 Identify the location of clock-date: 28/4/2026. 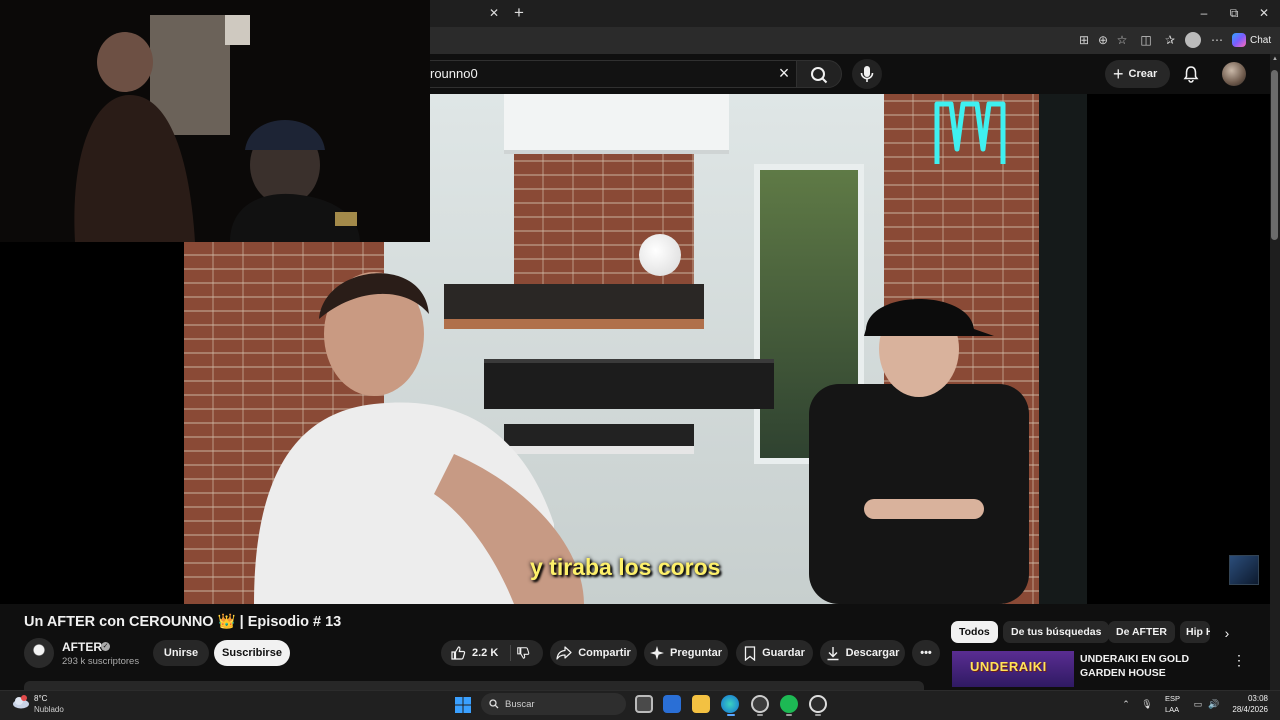
(1248, 709).